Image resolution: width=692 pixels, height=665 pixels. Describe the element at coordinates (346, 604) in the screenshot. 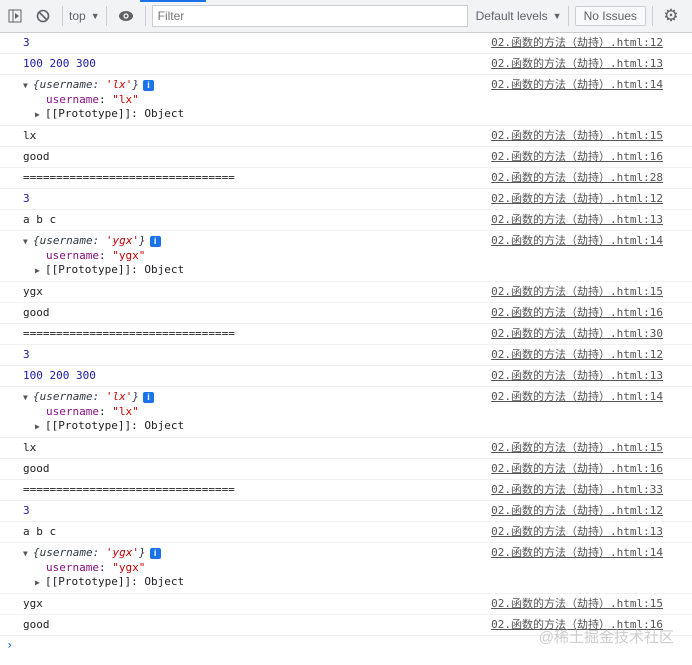

I see `console-message-row: ygx 02.函数的方法（劫持）.html:15` at that location.